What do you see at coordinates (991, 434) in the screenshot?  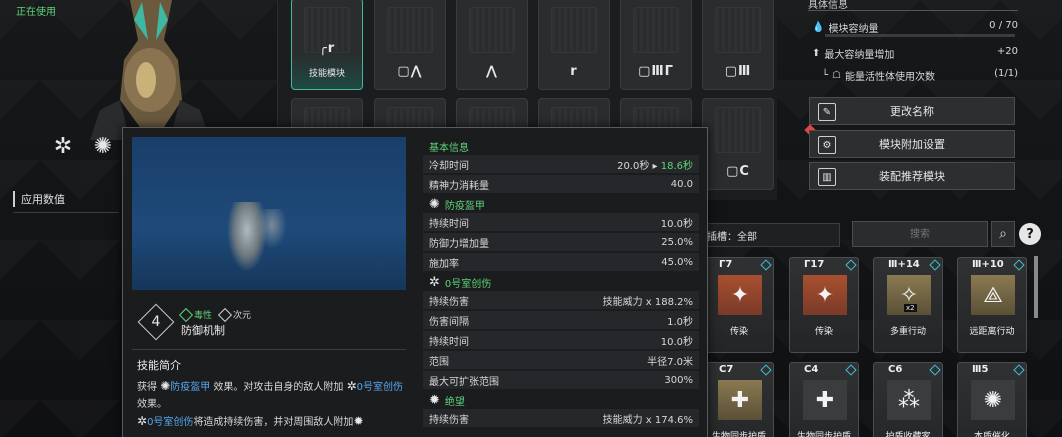 I see `card-name: 本质催化` at bounding box center [991, 434].